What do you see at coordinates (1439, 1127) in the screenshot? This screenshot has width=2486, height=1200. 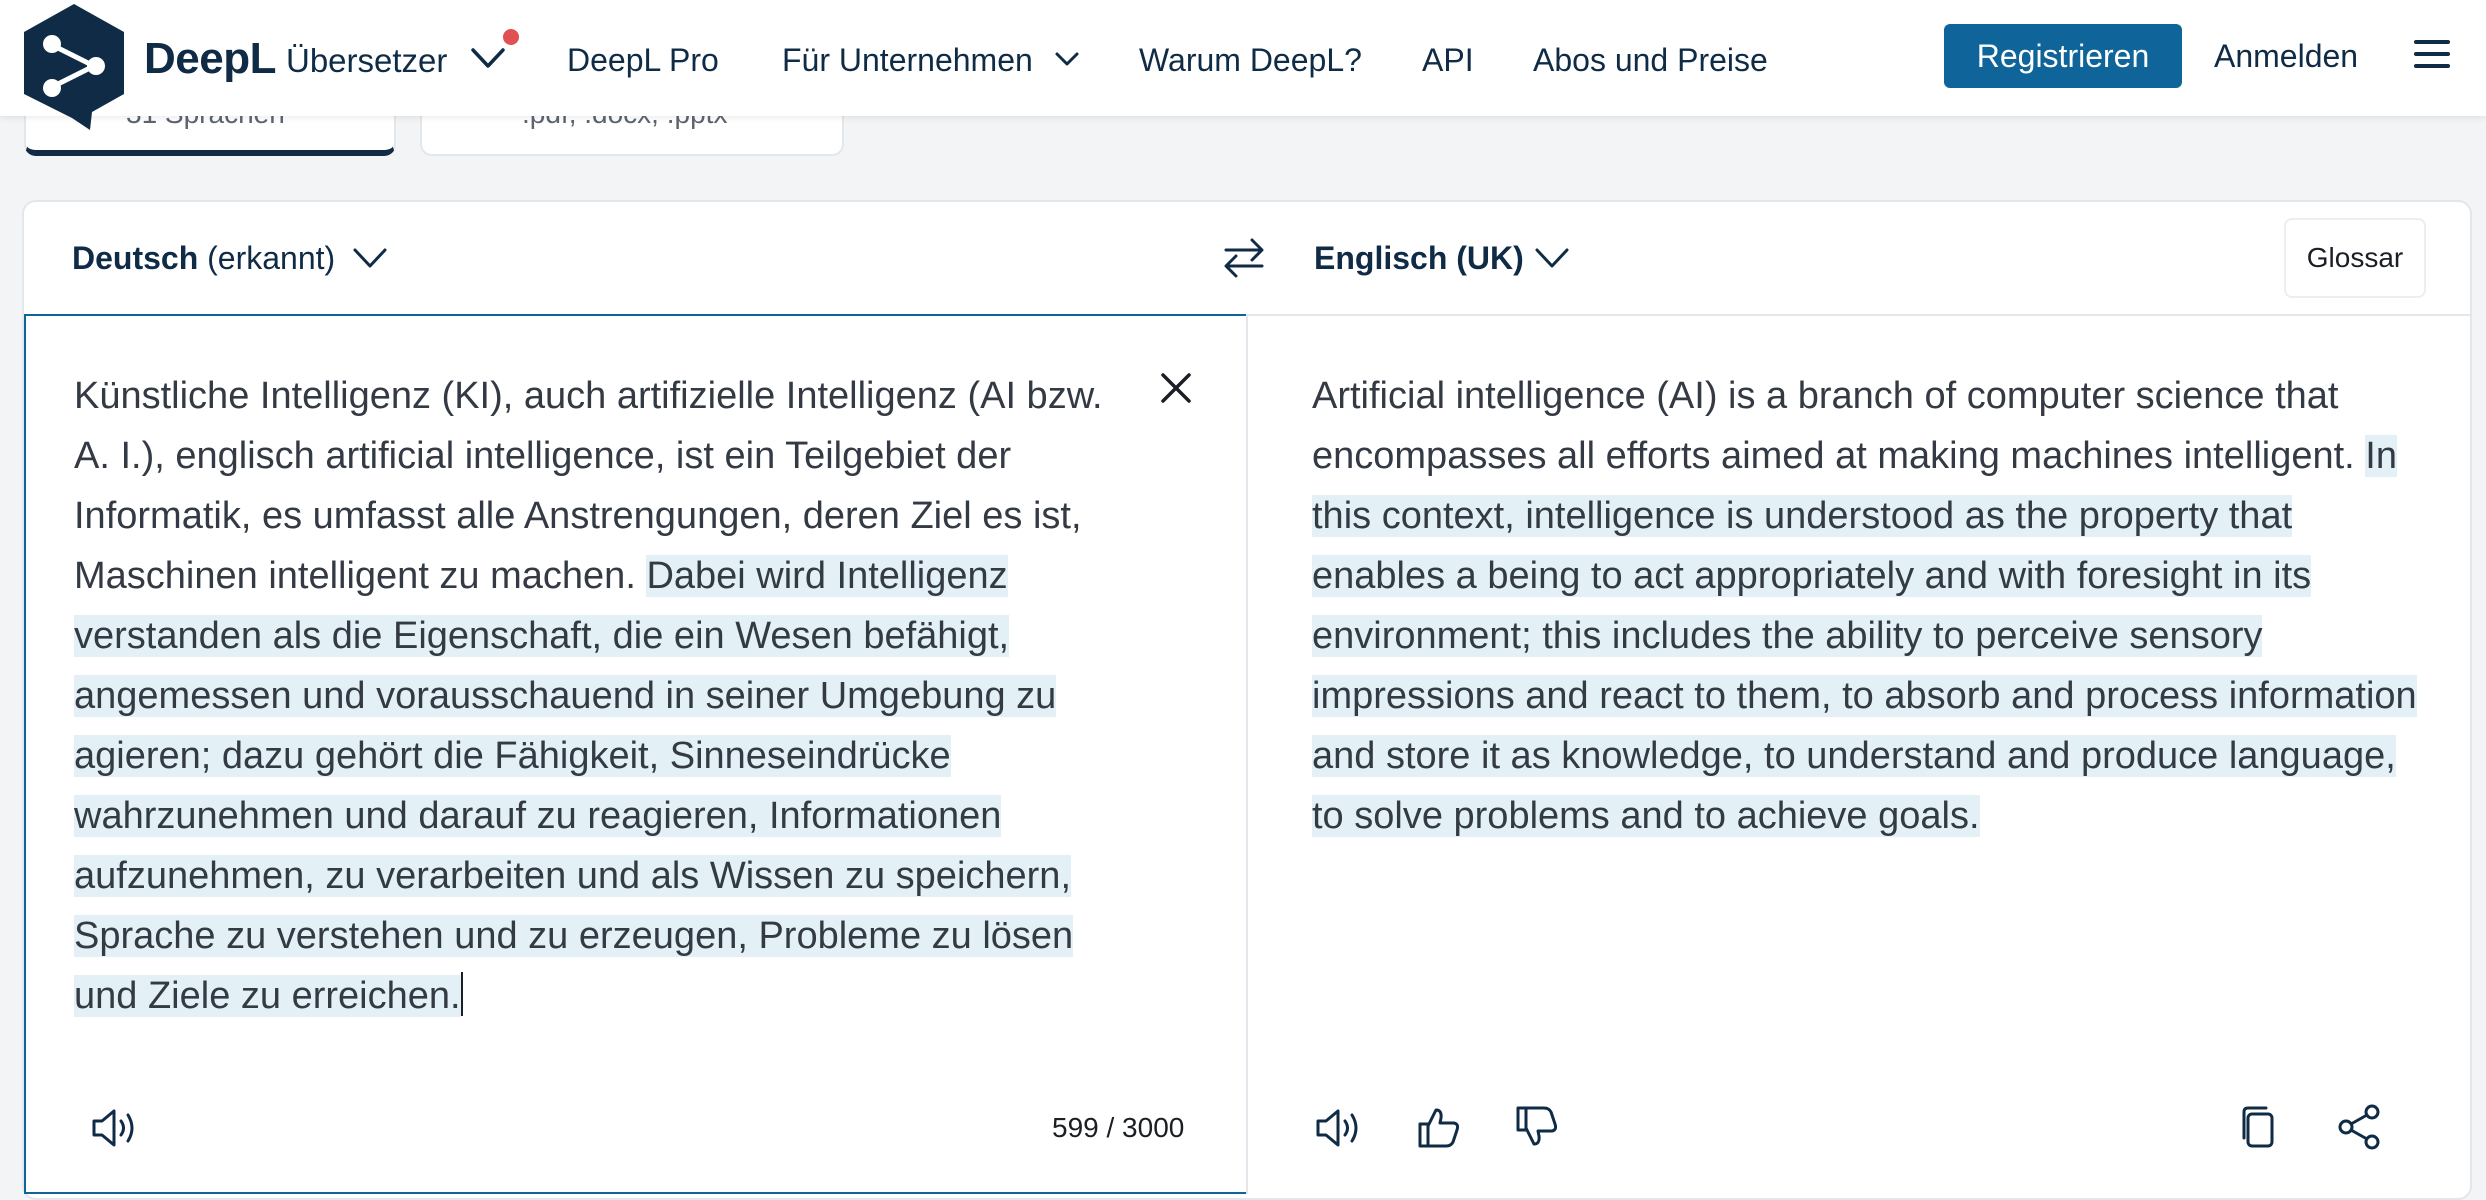 I see `thumbs-up-icon` at bounding box center [1439, 1127].